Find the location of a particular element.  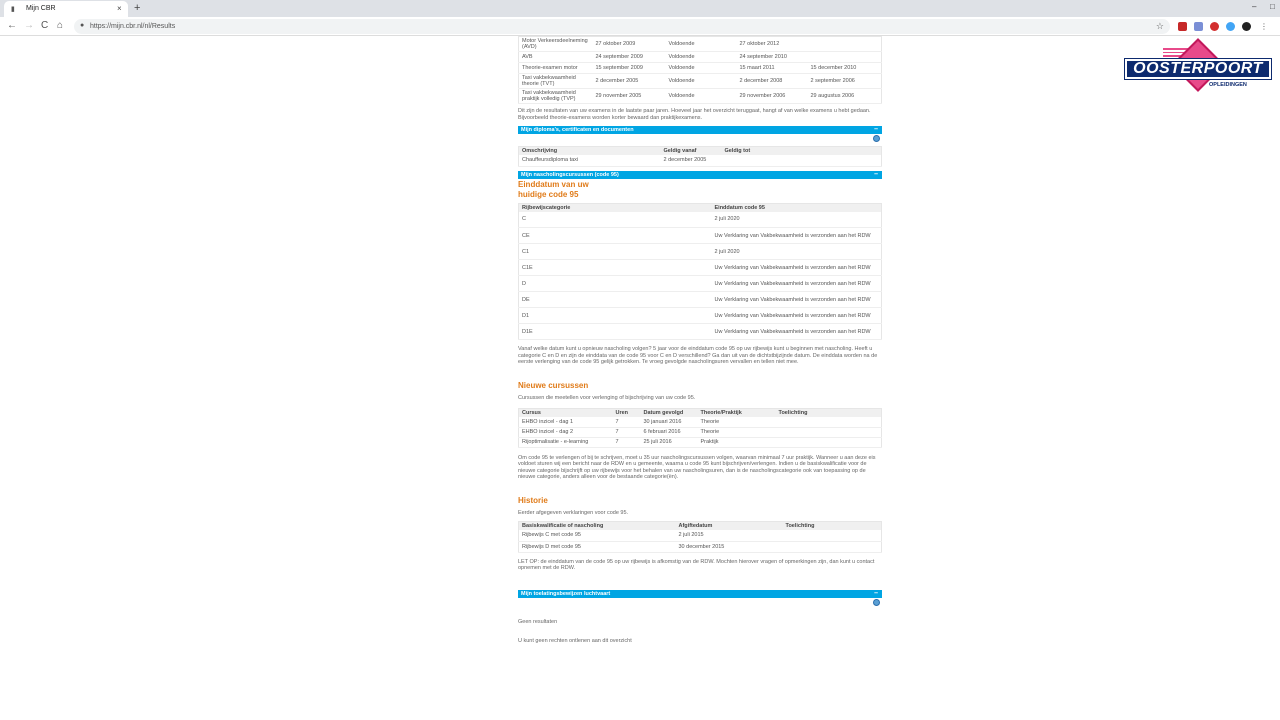

table-cell: 15 maart 2011 is located at coordinates (772, 68).